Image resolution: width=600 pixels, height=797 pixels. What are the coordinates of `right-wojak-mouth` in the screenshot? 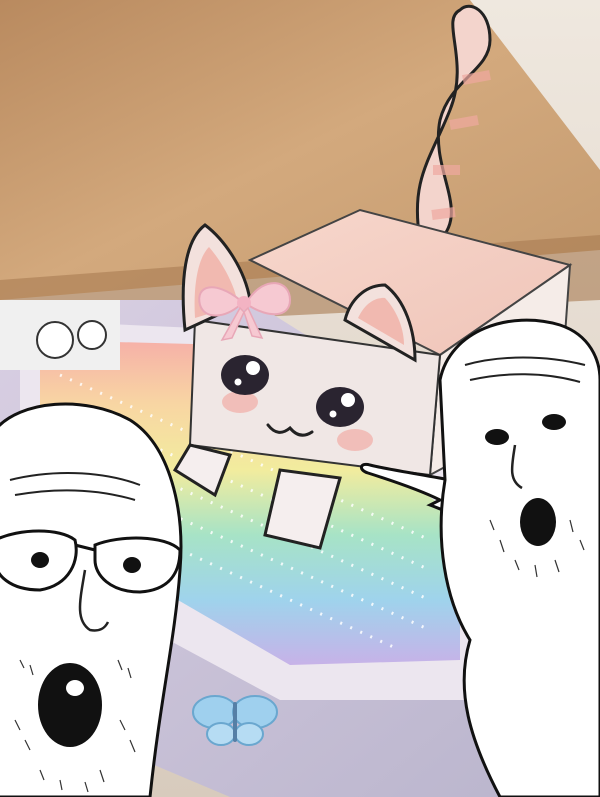 It's located at (538, 522).